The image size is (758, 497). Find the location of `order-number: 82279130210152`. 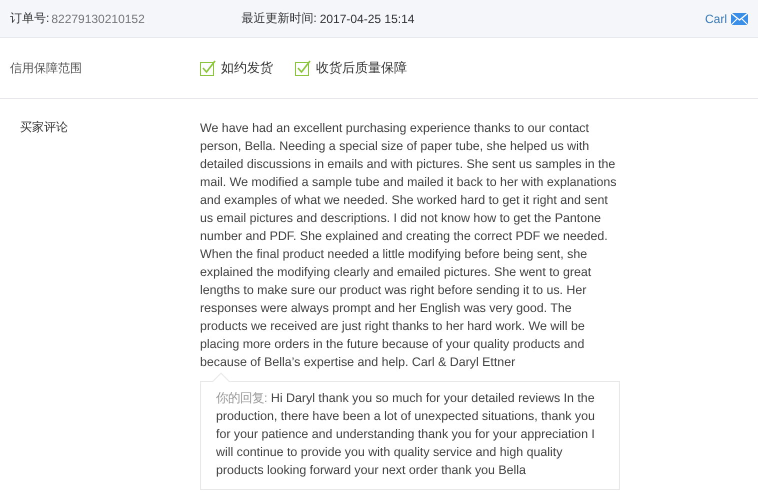

order-number: 82279130210152 is located at coordinates (98, 19).